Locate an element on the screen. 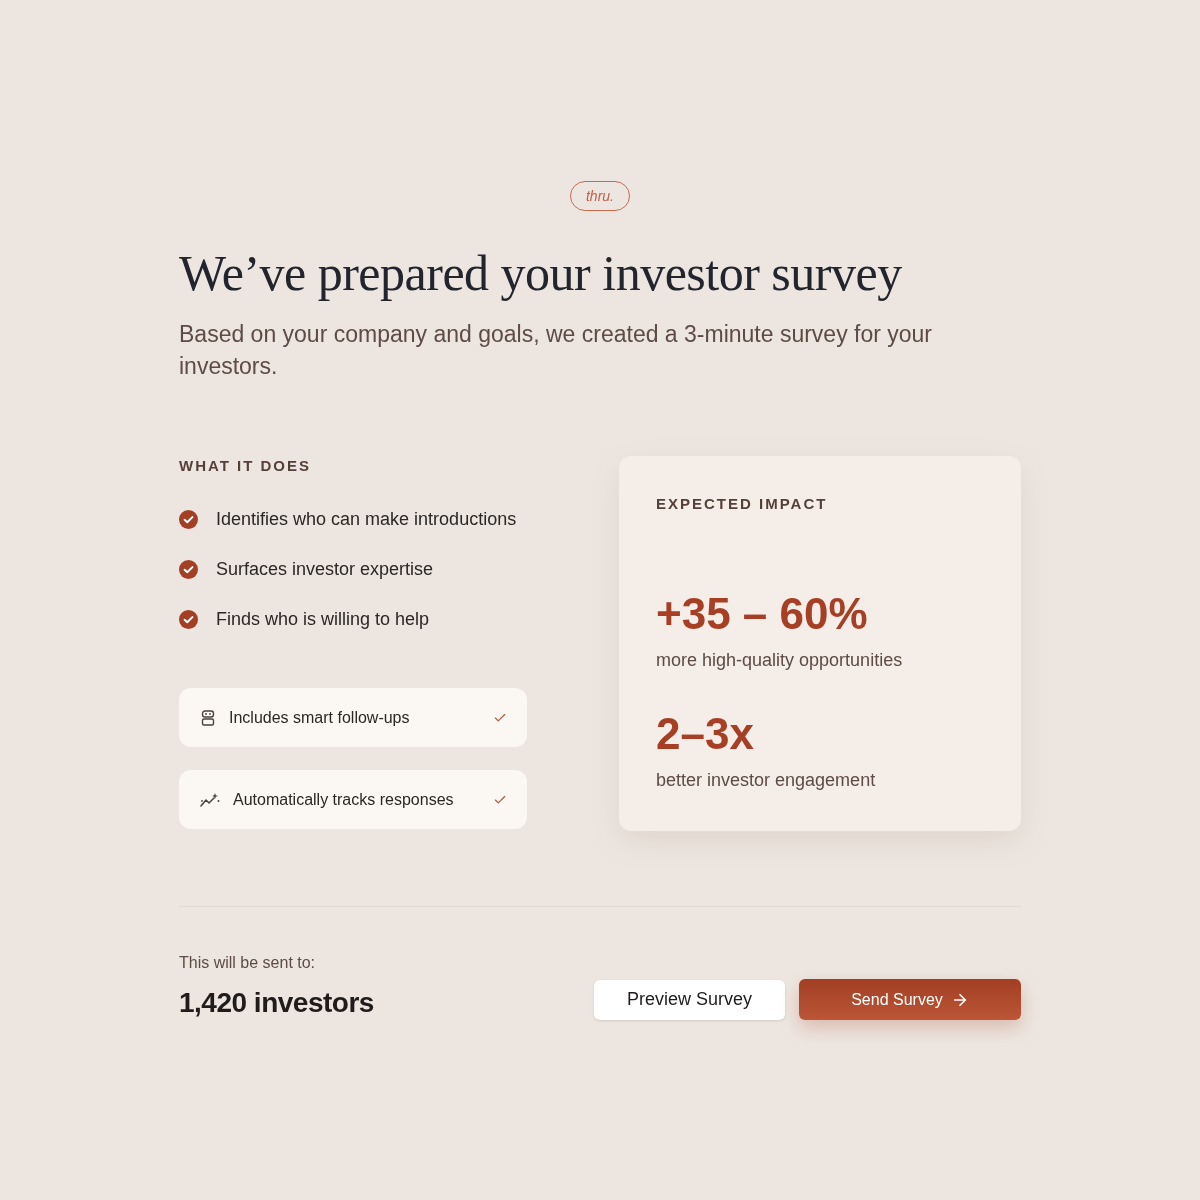 The image size is (1200, 1200). recipients-count: 1,420 investors is located at coordinates (276, 1003).